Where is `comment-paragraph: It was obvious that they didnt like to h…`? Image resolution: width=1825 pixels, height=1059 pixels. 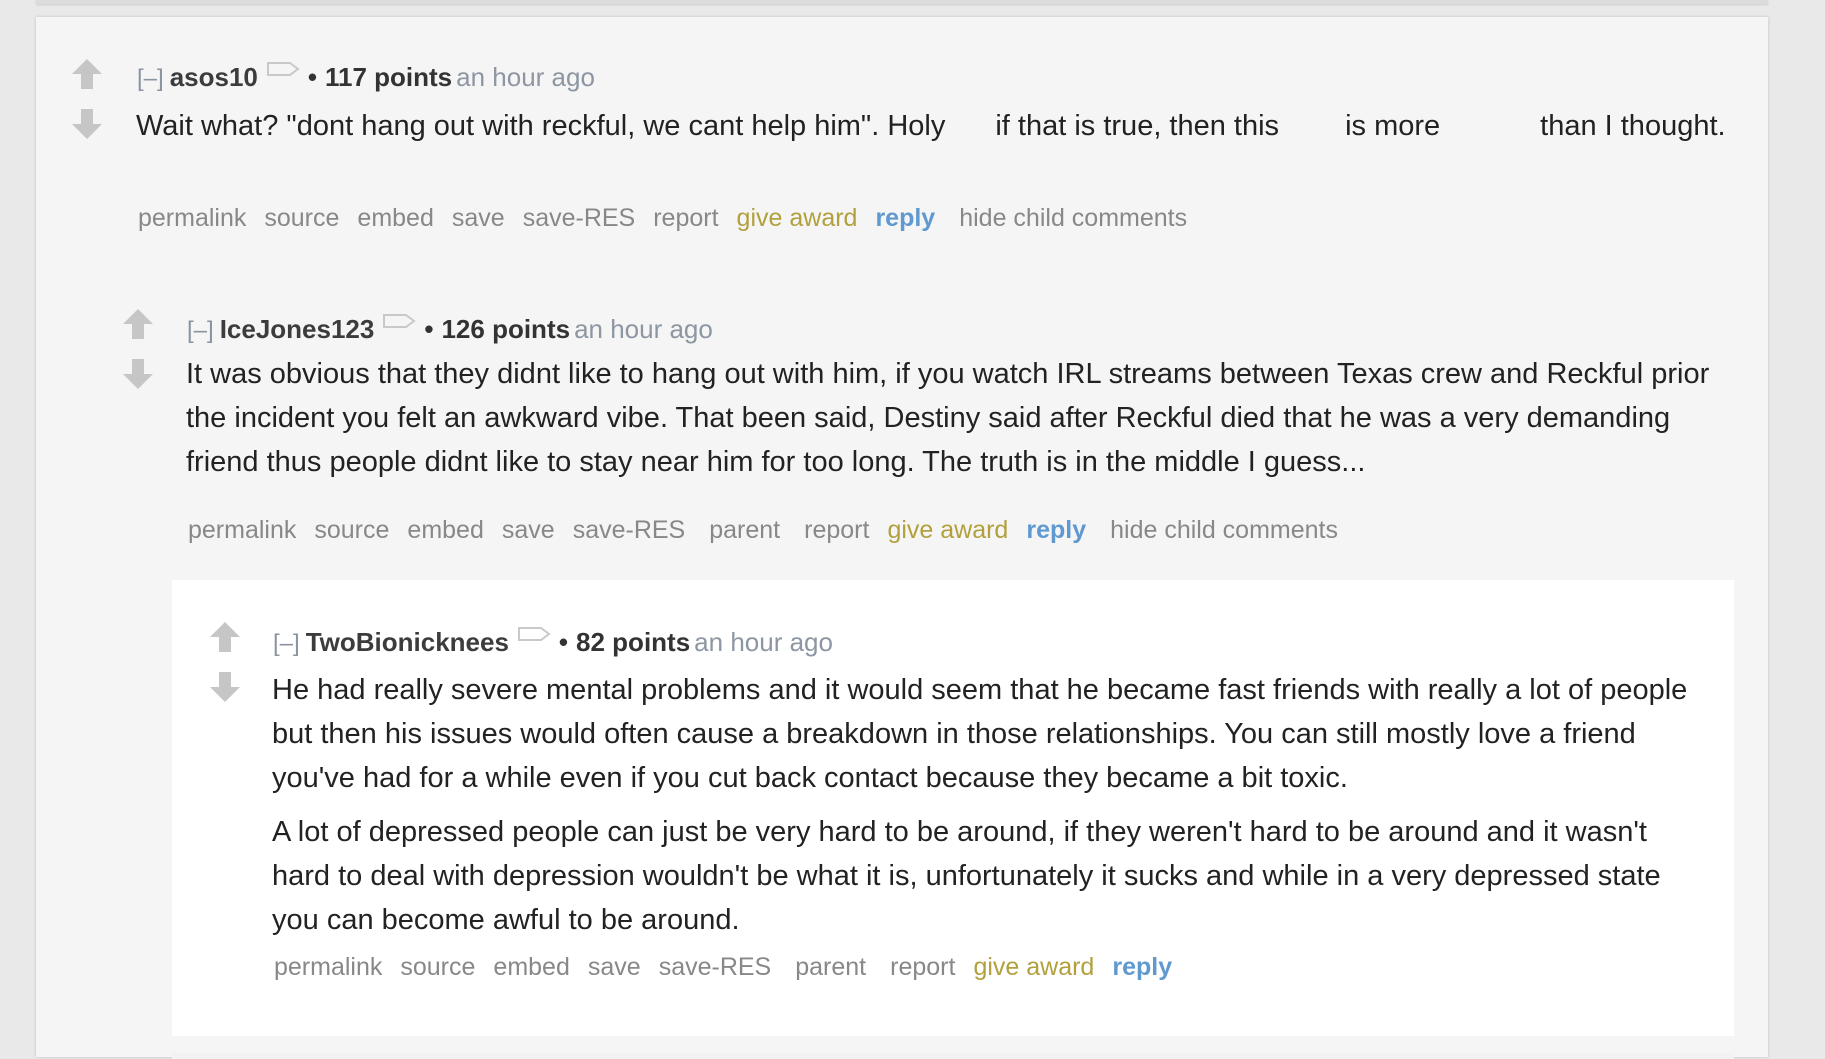
comment-paragraph: It was obvious that they didnt like to h… is located at coordinates (948, 418).